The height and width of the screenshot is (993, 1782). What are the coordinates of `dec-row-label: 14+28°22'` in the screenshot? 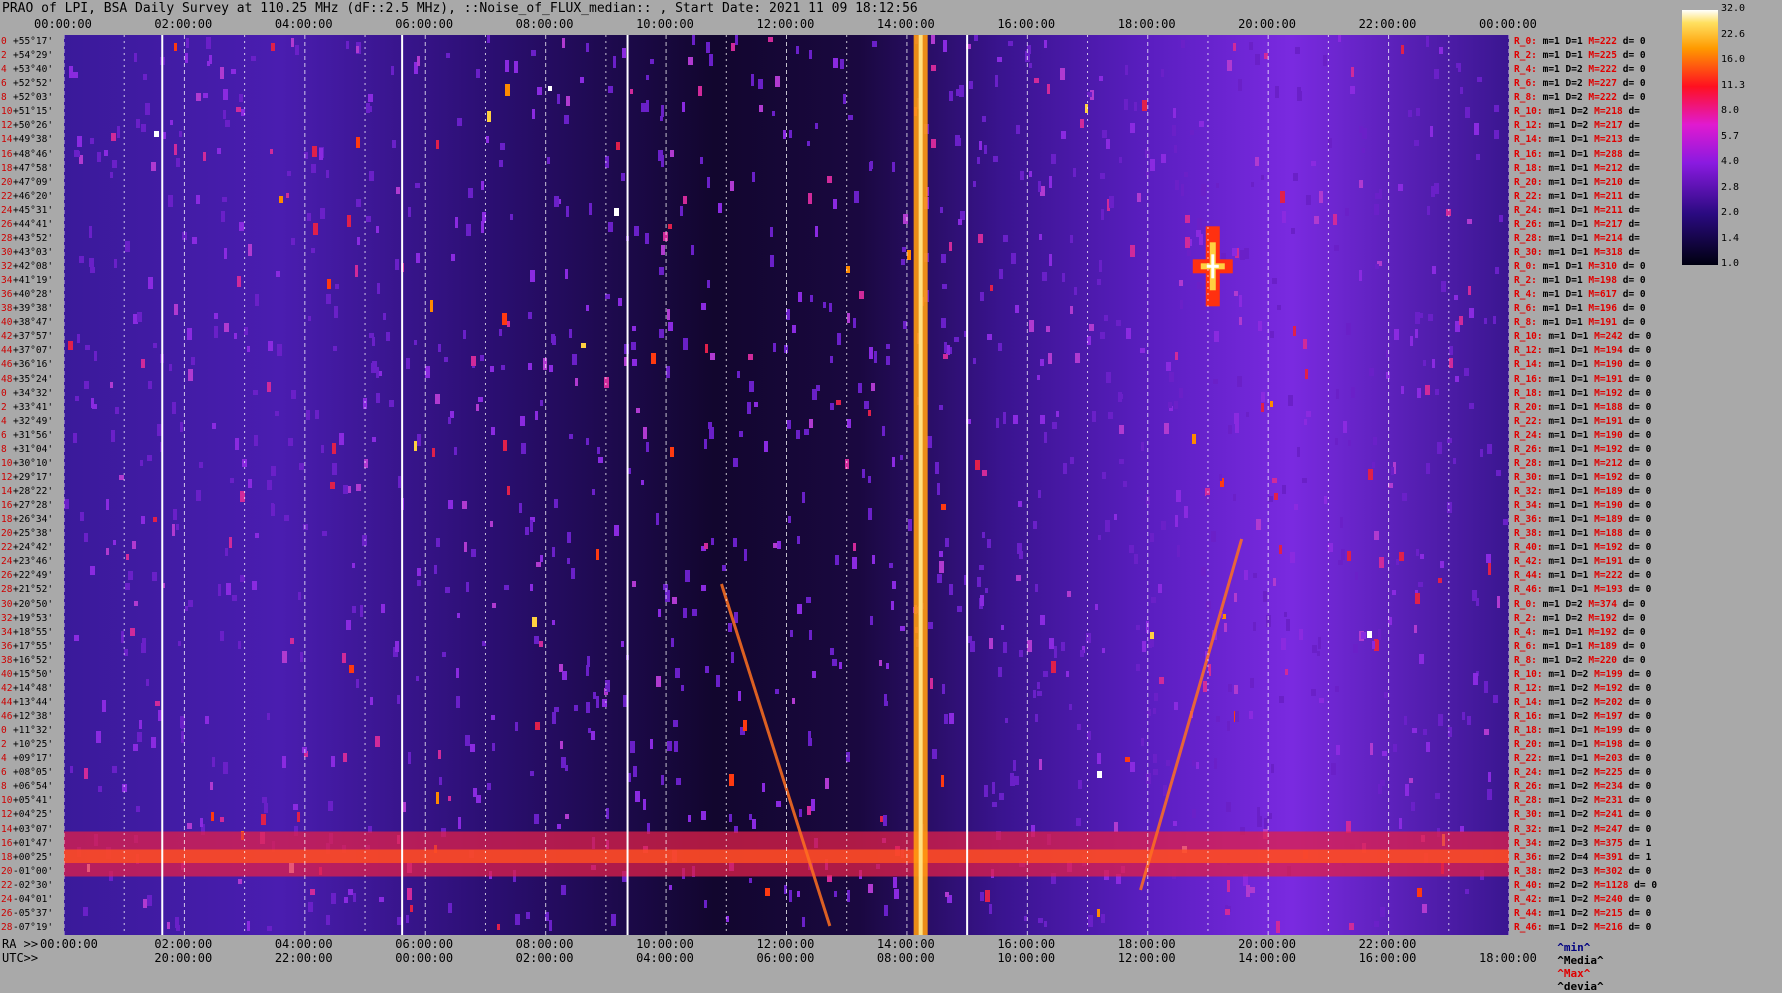 It's located at (27, 492).